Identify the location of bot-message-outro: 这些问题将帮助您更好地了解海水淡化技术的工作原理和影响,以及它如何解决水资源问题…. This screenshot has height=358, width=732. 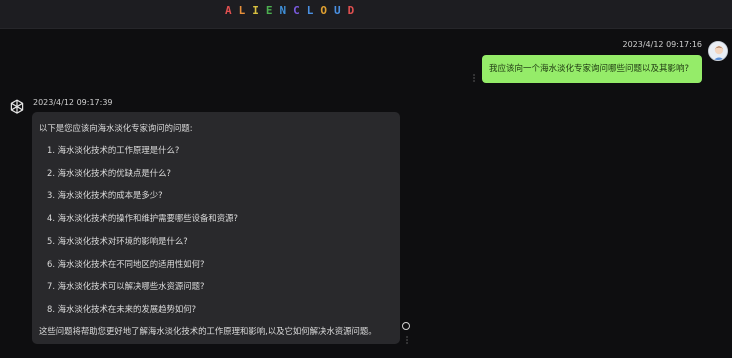
(208, 331).